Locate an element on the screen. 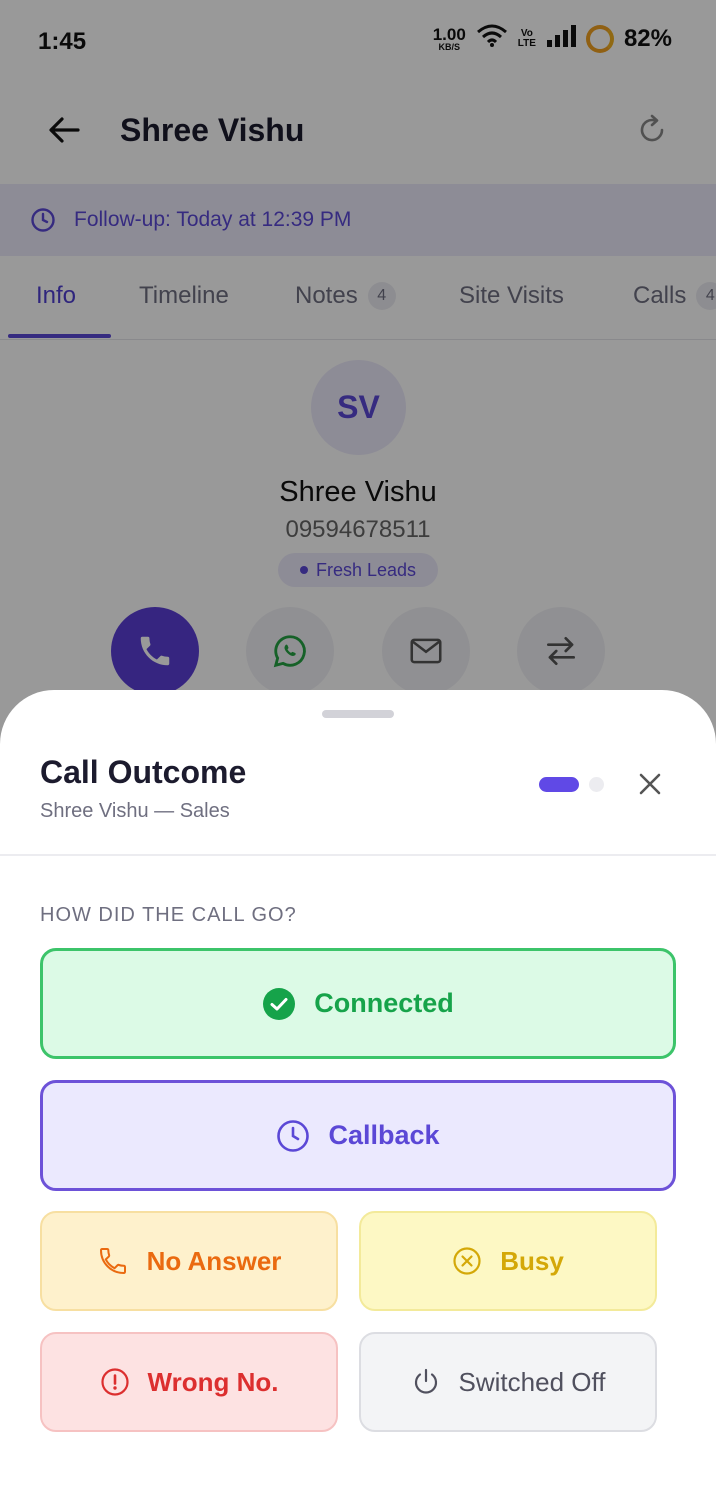  close-icon is located at coordinates (650, 784).